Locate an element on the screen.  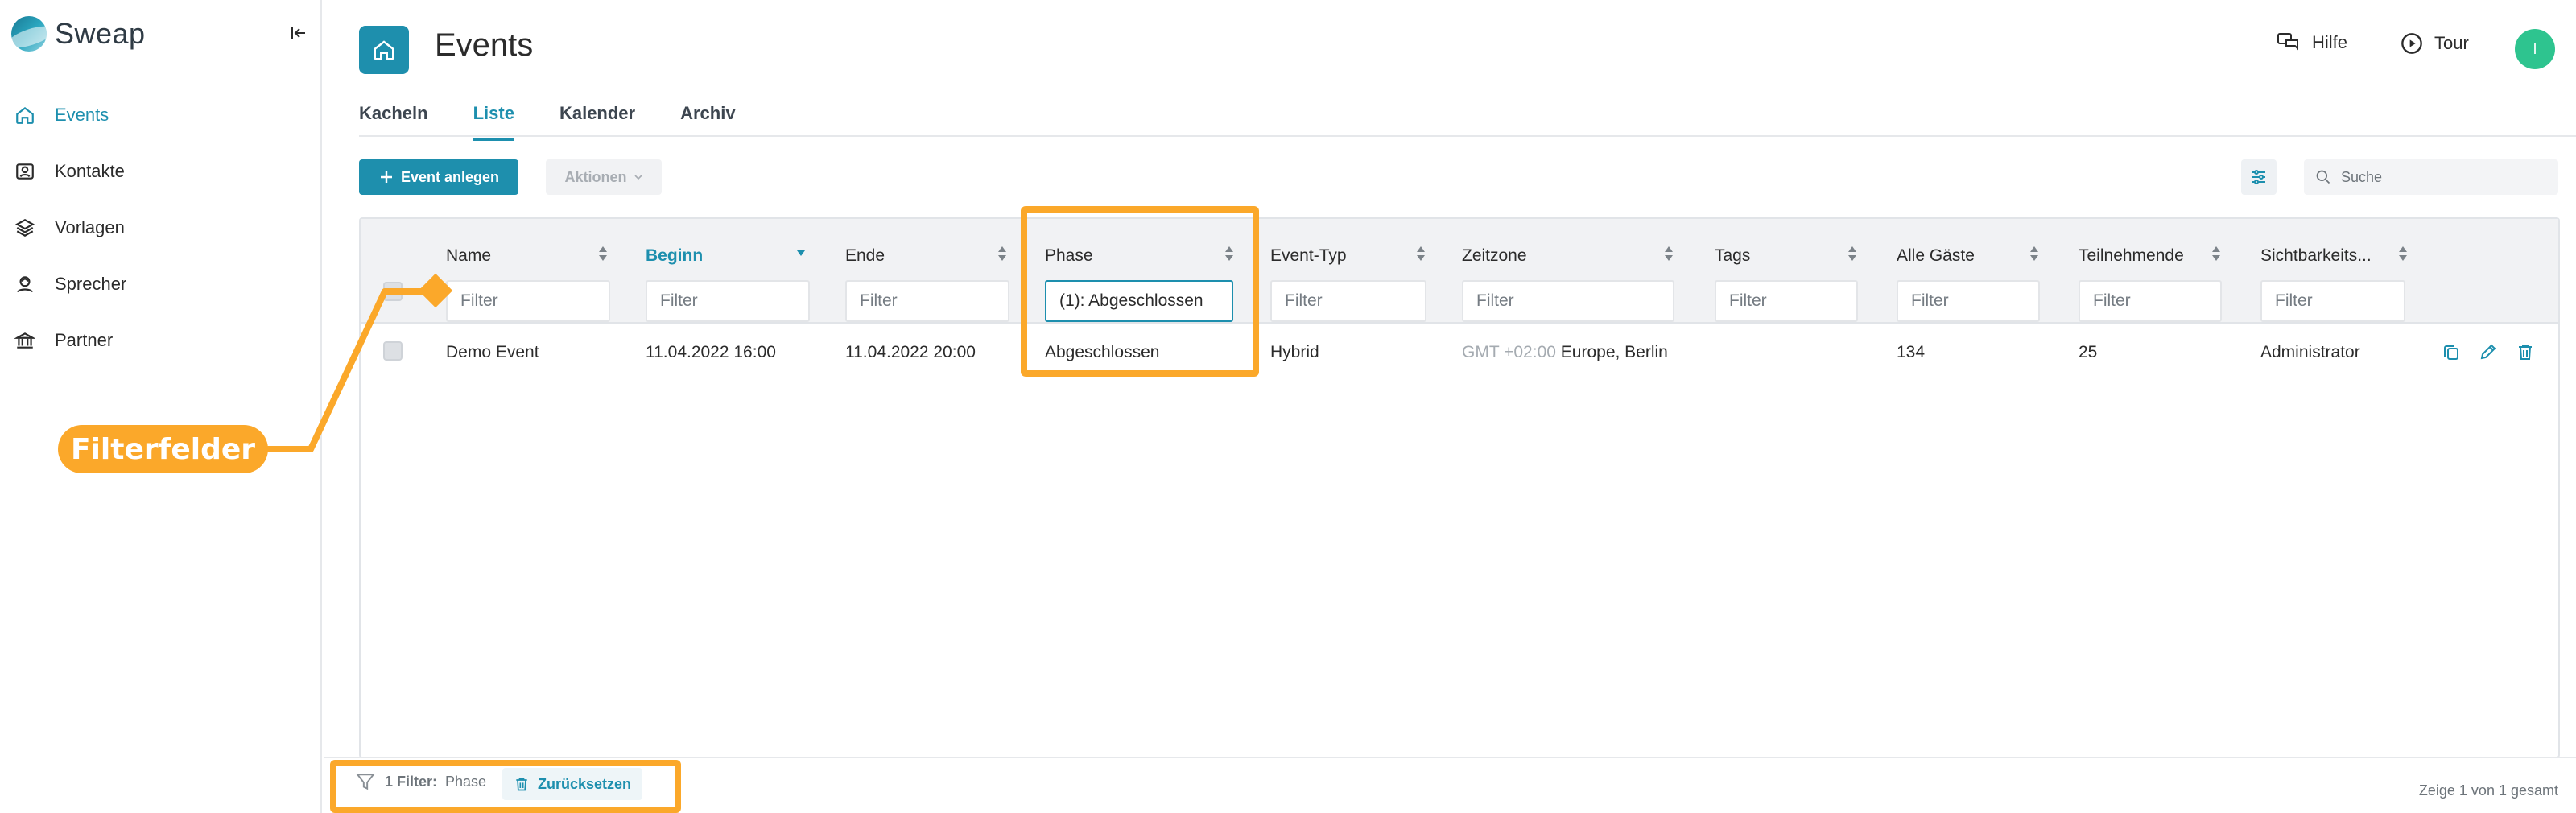
column-title: Tags is located at coordinates (1733, 256).